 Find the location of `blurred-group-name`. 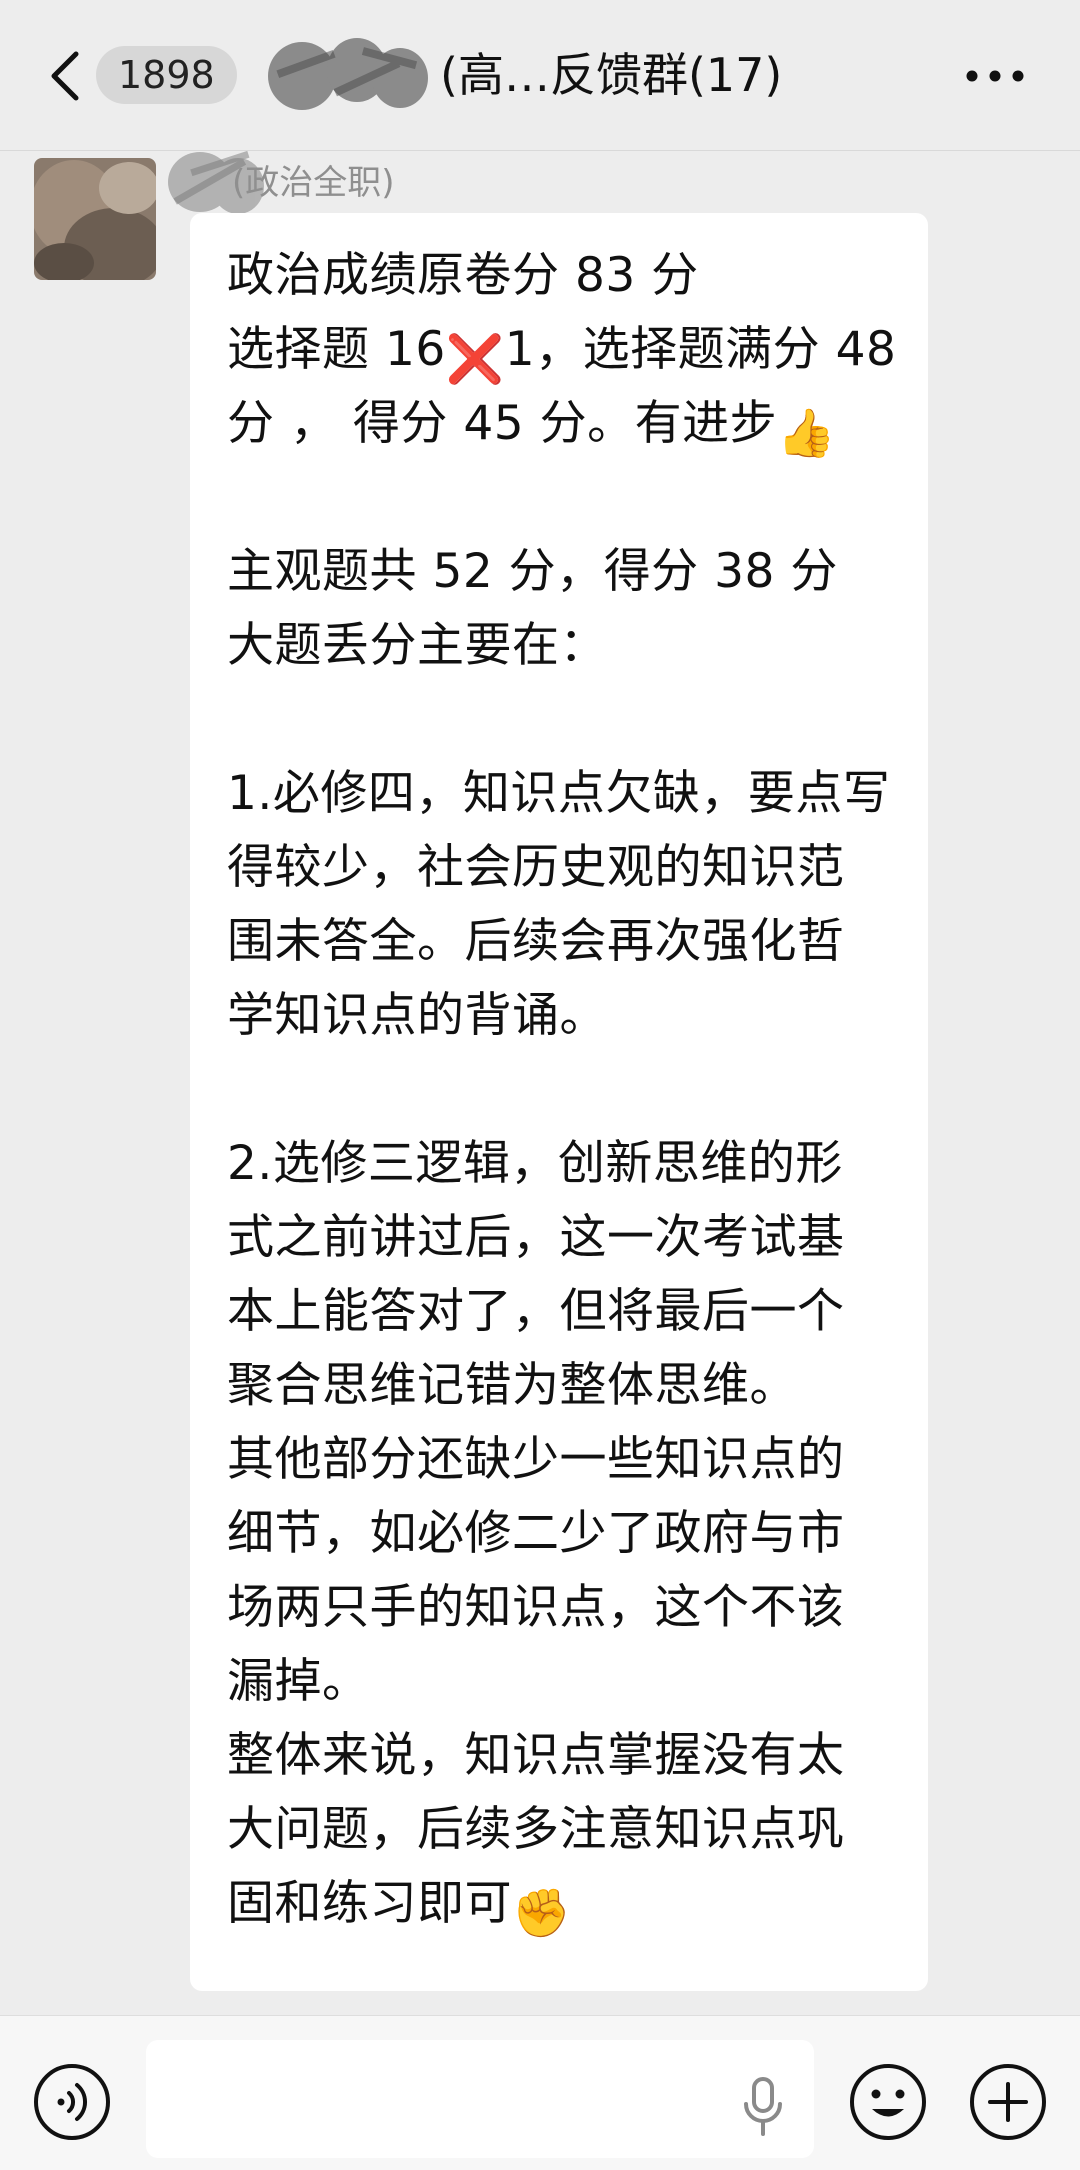

blurred-group-name is located at coordinates (348, 74).